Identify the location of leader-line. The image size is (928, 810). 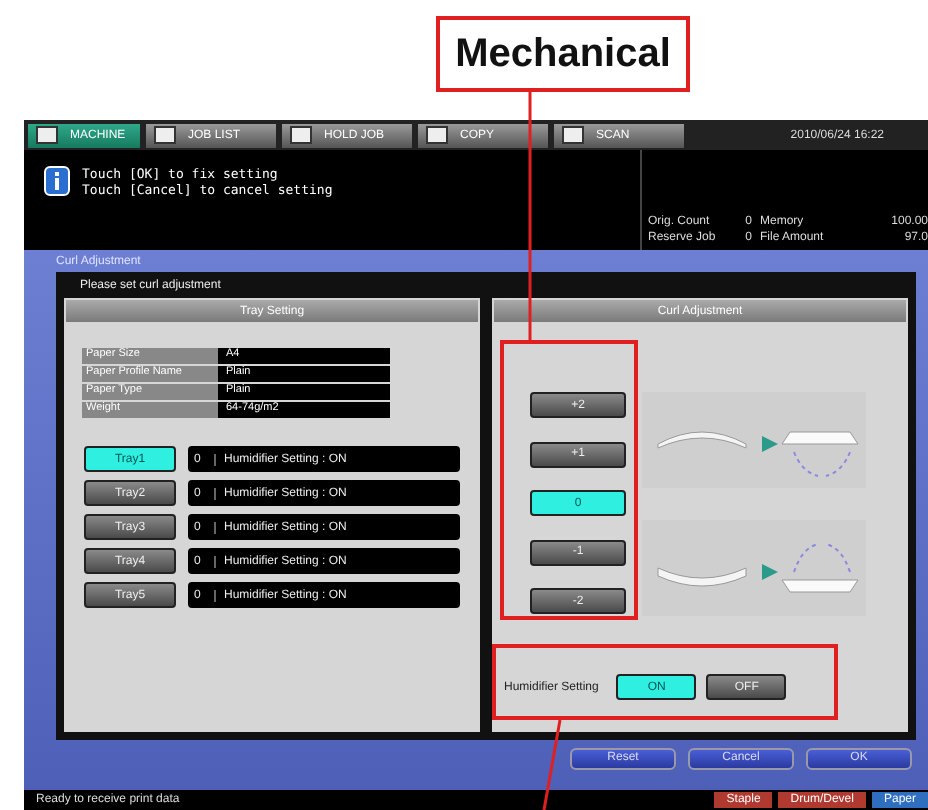
(552, 764).